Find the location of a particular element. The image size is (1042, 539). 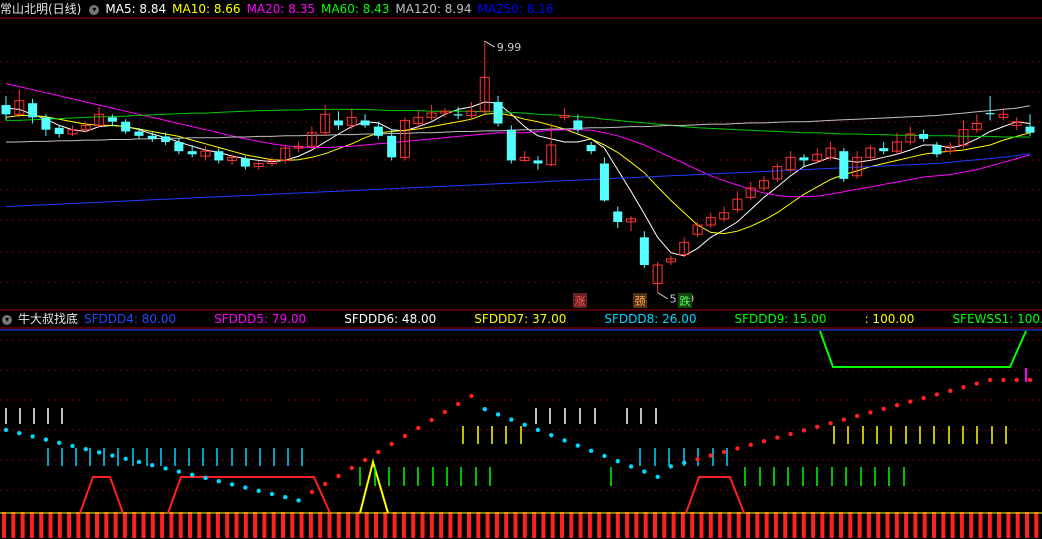

sub-ind-0: SFDDD4: 80.00 is located at coordinates (130, 319).